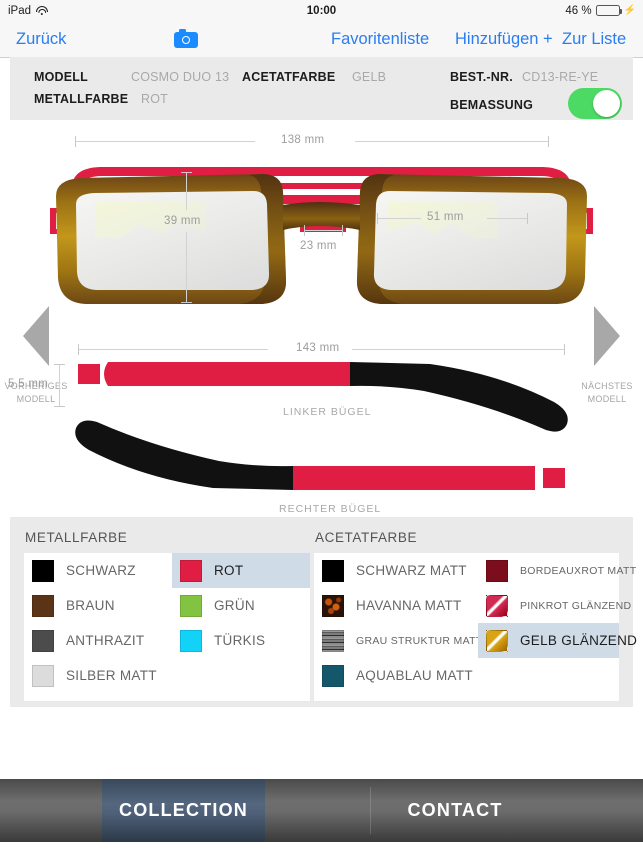 This screenshot has height=857, width=643. I want to click on order-number-label: BEST.-NR., so click(481, 77).